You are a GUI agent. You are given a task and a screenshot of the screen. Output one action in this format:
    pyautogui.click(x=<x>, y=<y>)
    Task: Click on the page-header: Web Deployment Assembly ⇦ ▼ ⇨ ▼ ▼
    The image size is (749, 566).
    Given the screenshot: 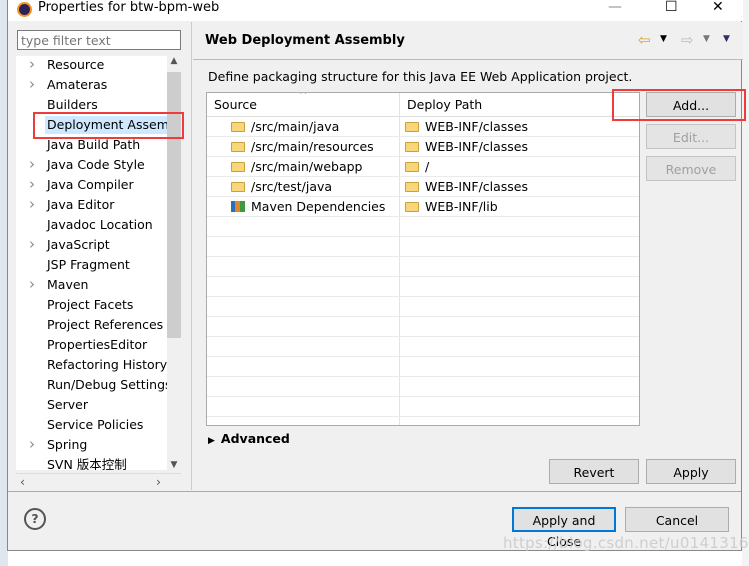 What is the action you would take?
    pyautogui.click(x=468, y=41)
    